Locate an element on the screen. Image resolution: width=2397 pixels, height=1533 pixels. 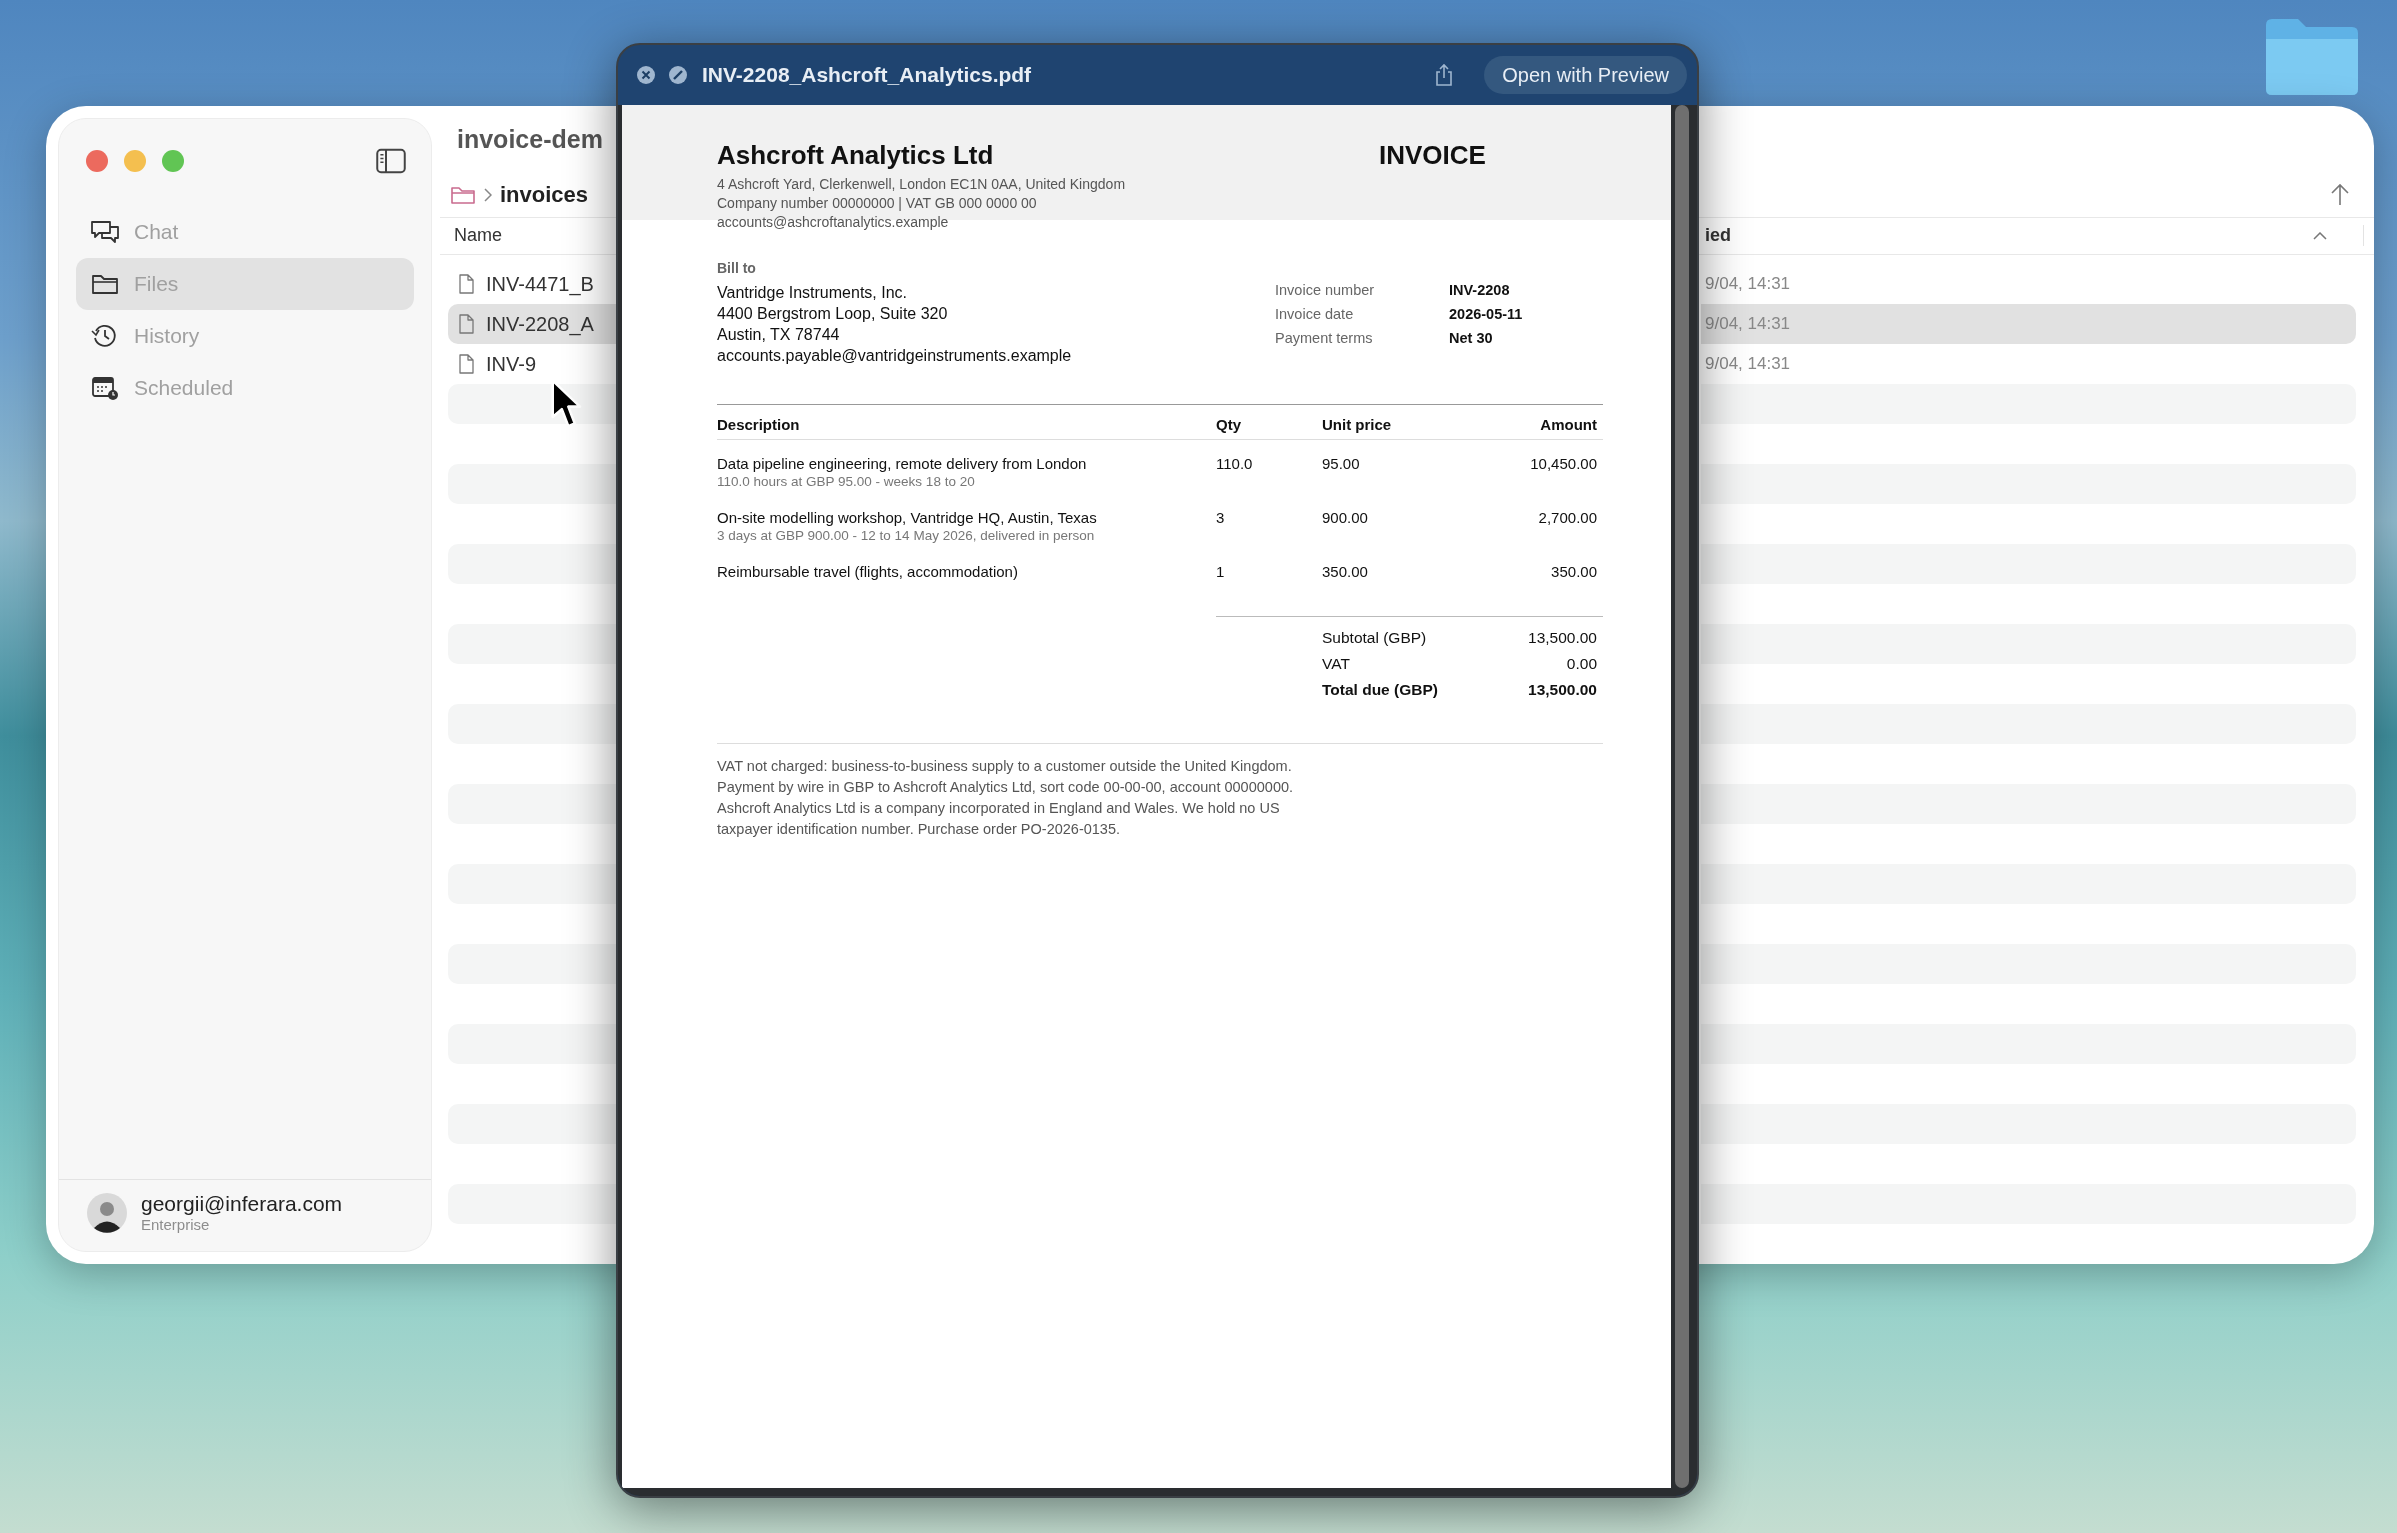
table-cell-text: 110.0 is located at coordinates (1235, 464).